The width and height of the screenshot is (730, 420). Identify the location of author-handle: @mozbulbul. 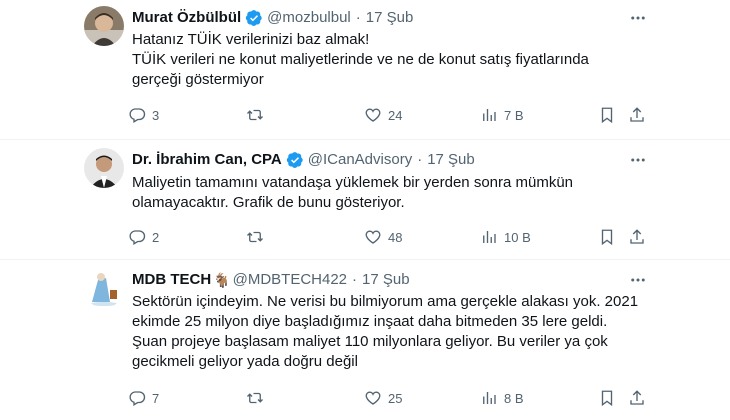
(309, 18).